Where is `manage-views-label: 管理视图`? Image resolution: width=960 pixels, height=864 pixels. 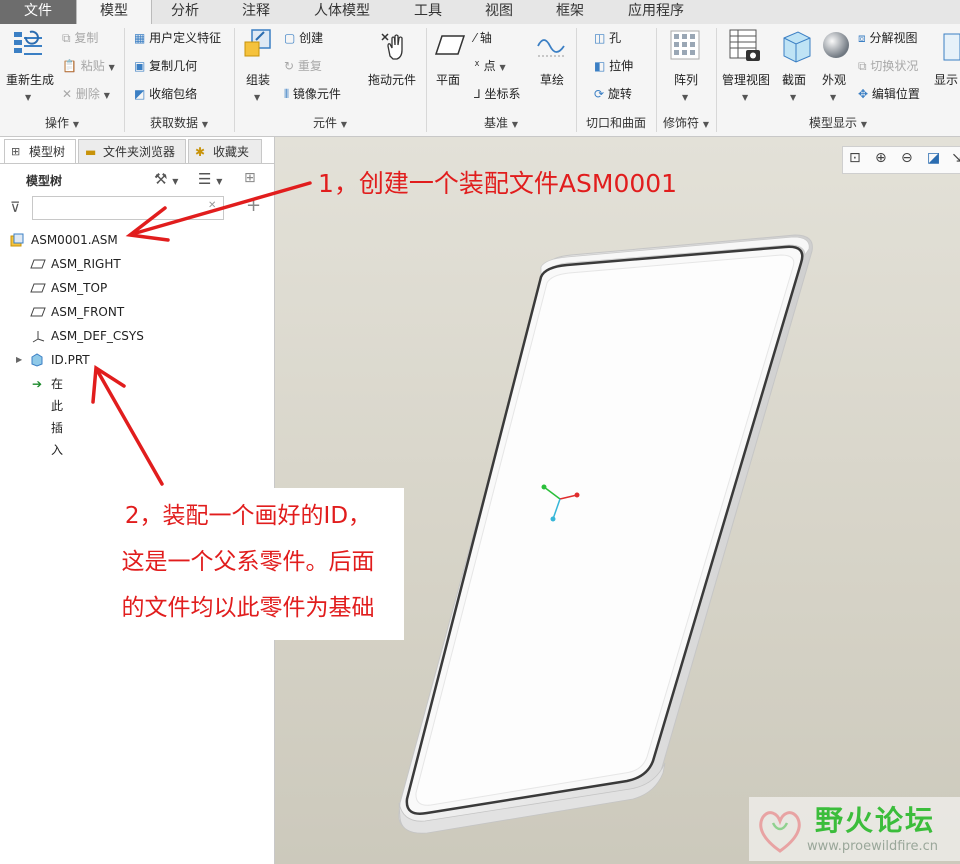
manage-views-label: 管理视图 is located at coordinates (746, 80).